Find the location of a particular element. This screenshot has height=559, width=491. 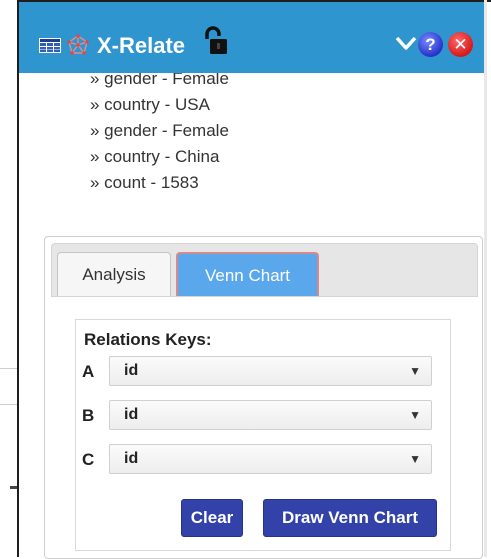

background-mark is located at coordinates (13, 487).